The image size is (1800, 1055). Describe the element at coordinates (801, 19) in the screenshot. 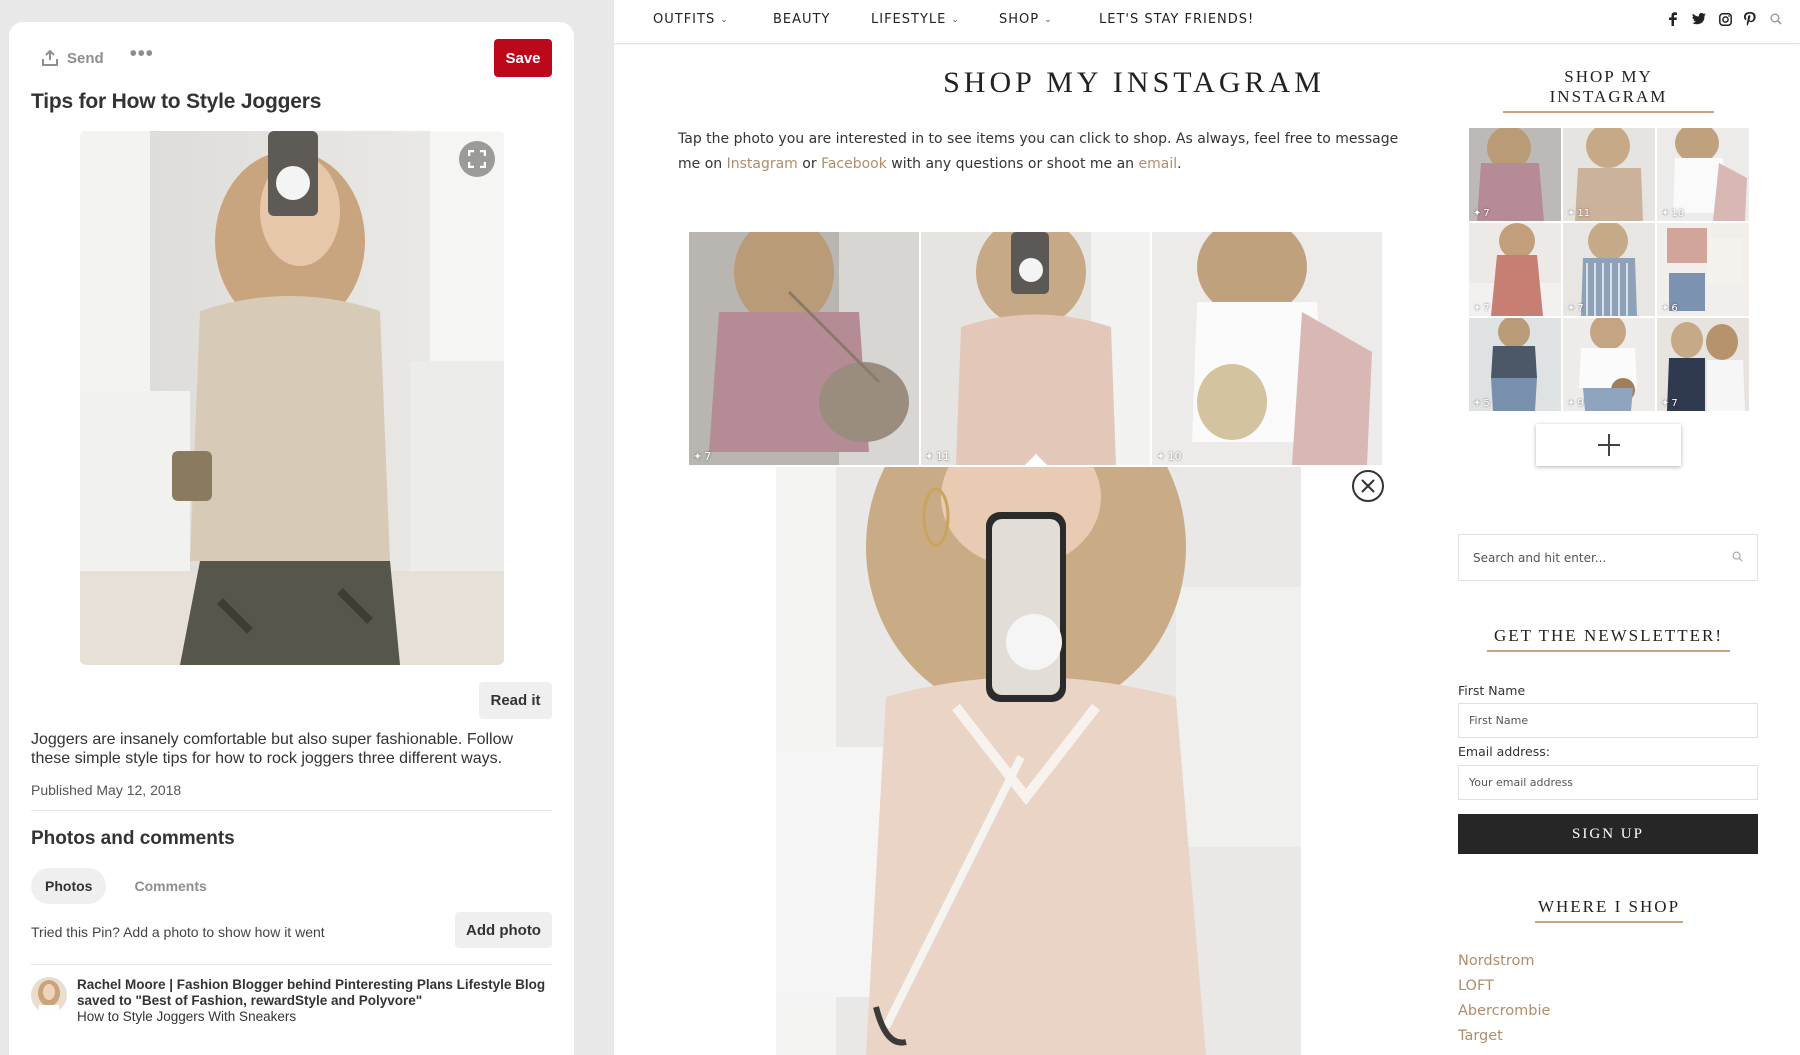

I see `nav-item-beauty: BEAUTY` at that location.